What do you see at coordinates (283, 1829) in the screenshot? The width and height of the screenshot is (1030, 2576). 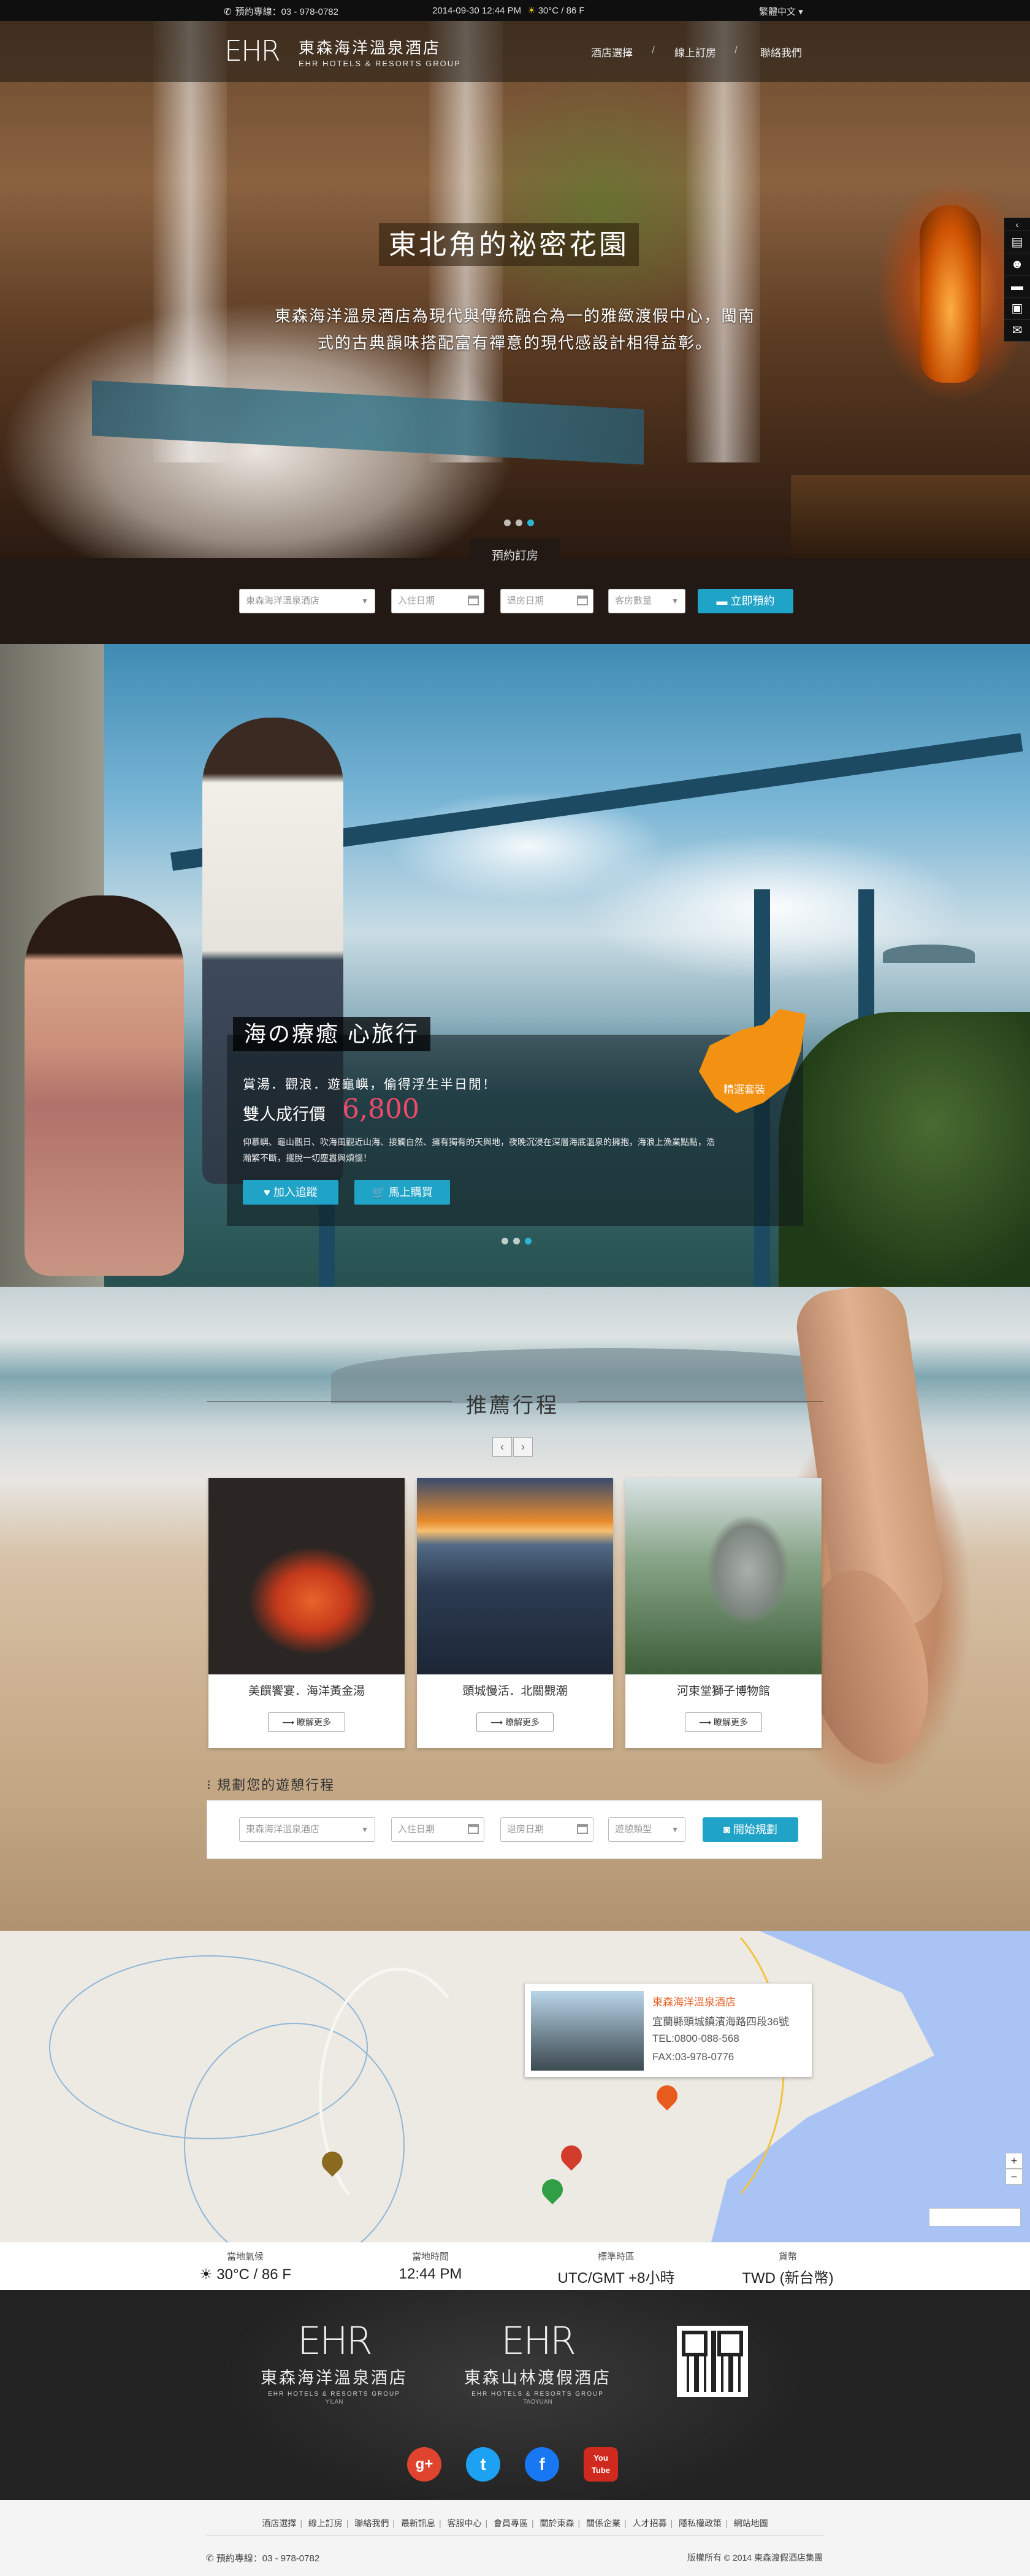 I see `plan-hotel-value: 東森海洋溫泉酒店` at bounding box center [283, 1829].